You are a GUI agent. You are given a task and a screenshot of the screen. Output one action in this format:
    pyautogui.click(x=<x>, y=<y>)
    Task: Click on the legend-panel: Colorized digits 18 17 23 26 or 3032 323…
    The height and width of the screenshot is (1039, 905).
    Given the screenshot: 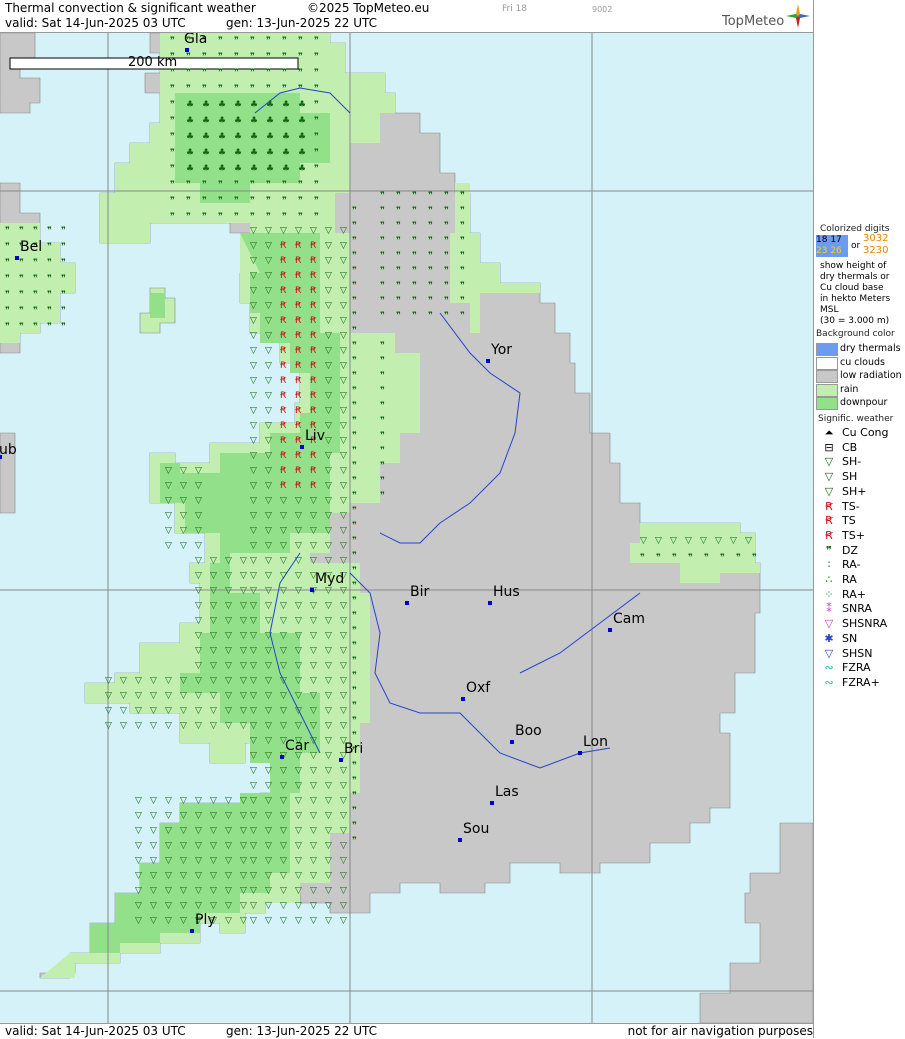 What is the action you would take?
    pyautogui.click(x=859, y=519)
    